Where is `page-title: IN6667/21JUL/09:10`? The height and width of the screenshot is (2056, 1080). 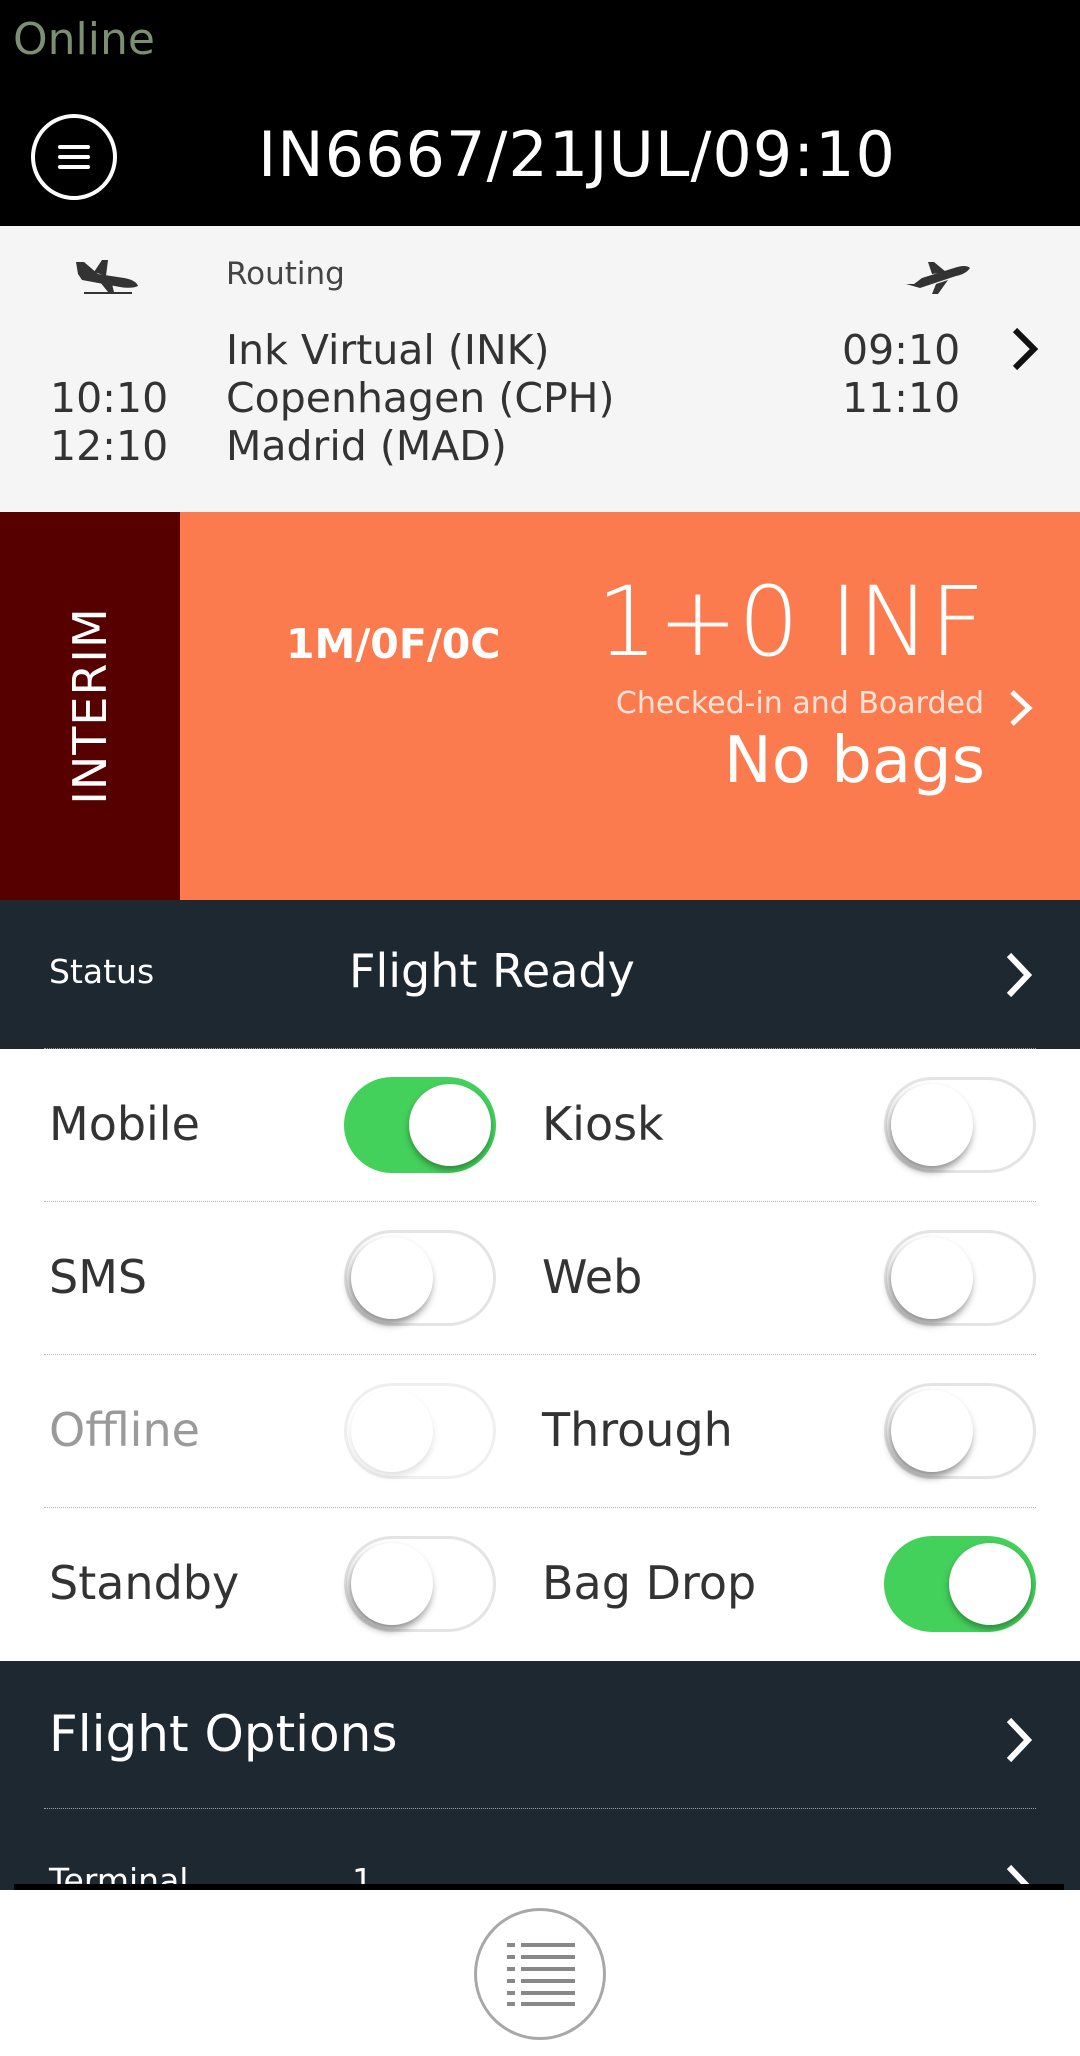 page-title: IN6667/21JUL/09:10 is located at coordinates (577, 154).